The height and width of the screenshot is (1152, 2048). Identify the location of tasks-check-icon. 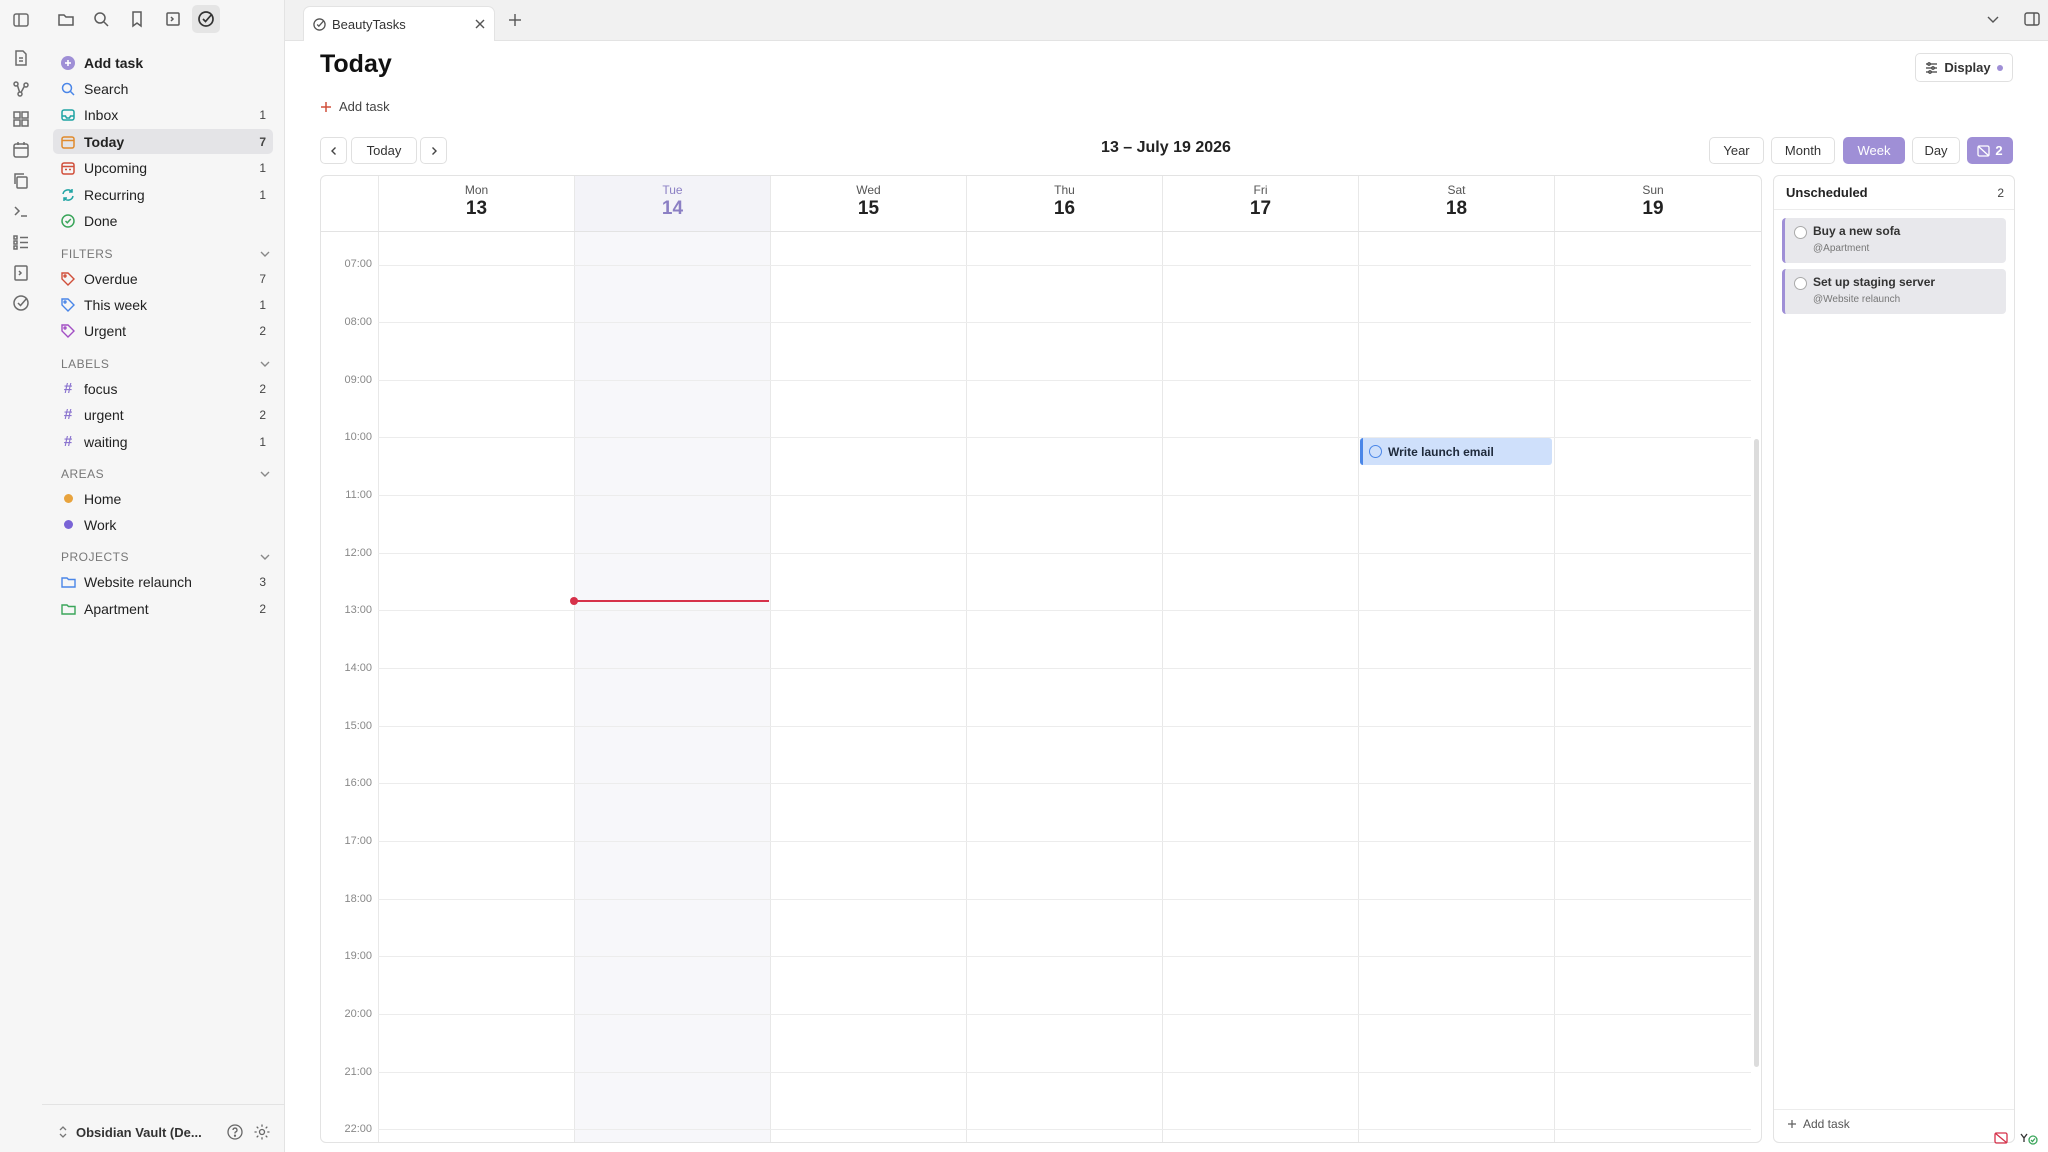
(21, 303).